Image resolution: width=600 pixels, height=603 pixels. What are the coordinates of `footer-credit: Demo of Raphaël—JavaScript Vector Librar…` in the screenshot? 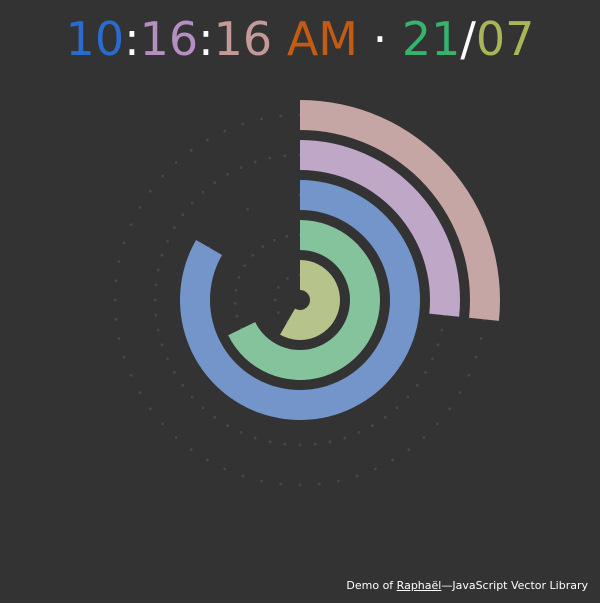 It's located at (467, 585).